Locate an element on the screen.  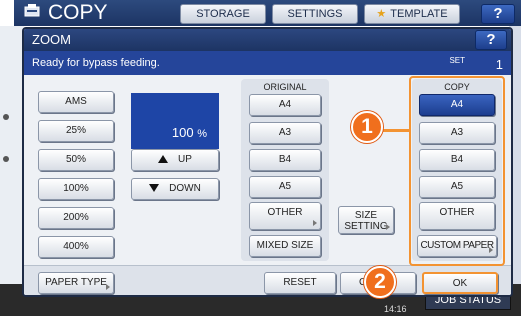
button-label: 100% is located at coordinates (76, 188).